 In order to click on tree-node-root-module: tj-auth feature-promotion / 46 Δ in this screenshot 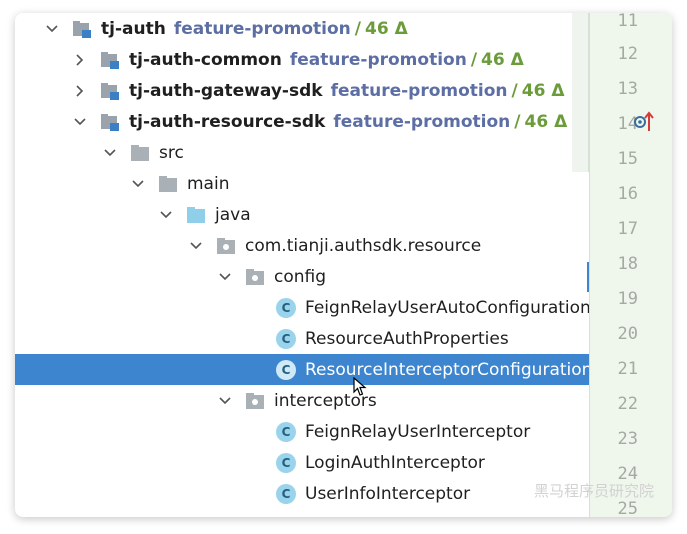, I will do `click(308, 28)`.